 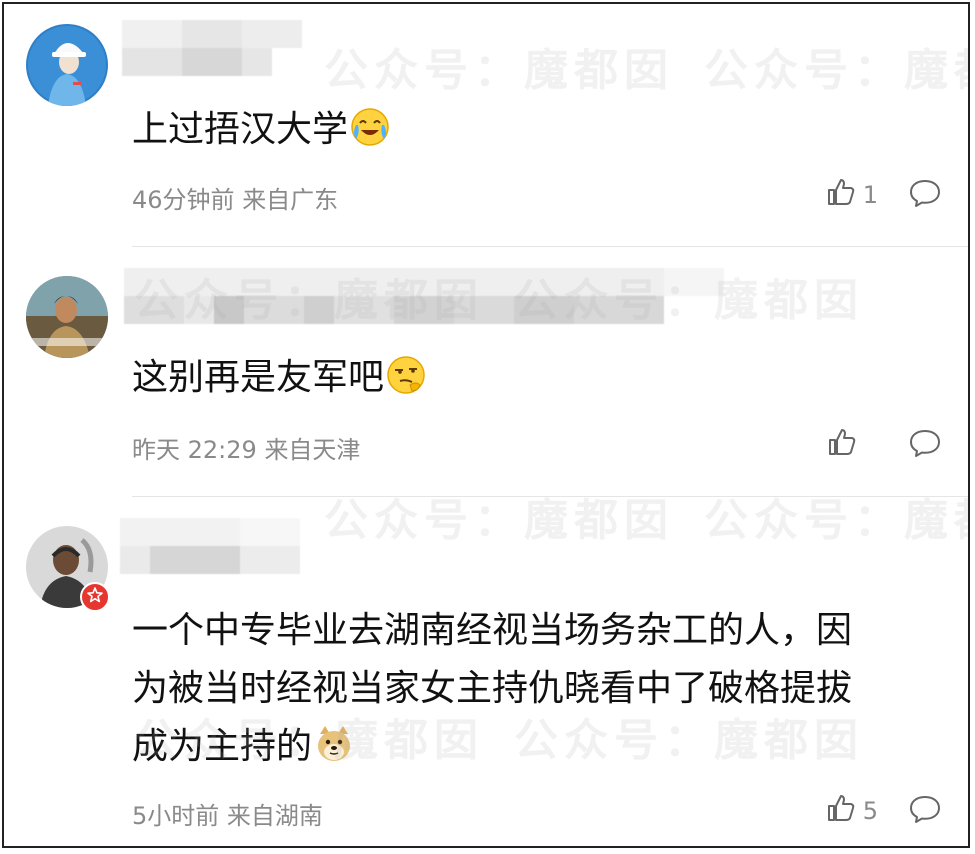 I want to click on like-button, so click(x=845, y=445).